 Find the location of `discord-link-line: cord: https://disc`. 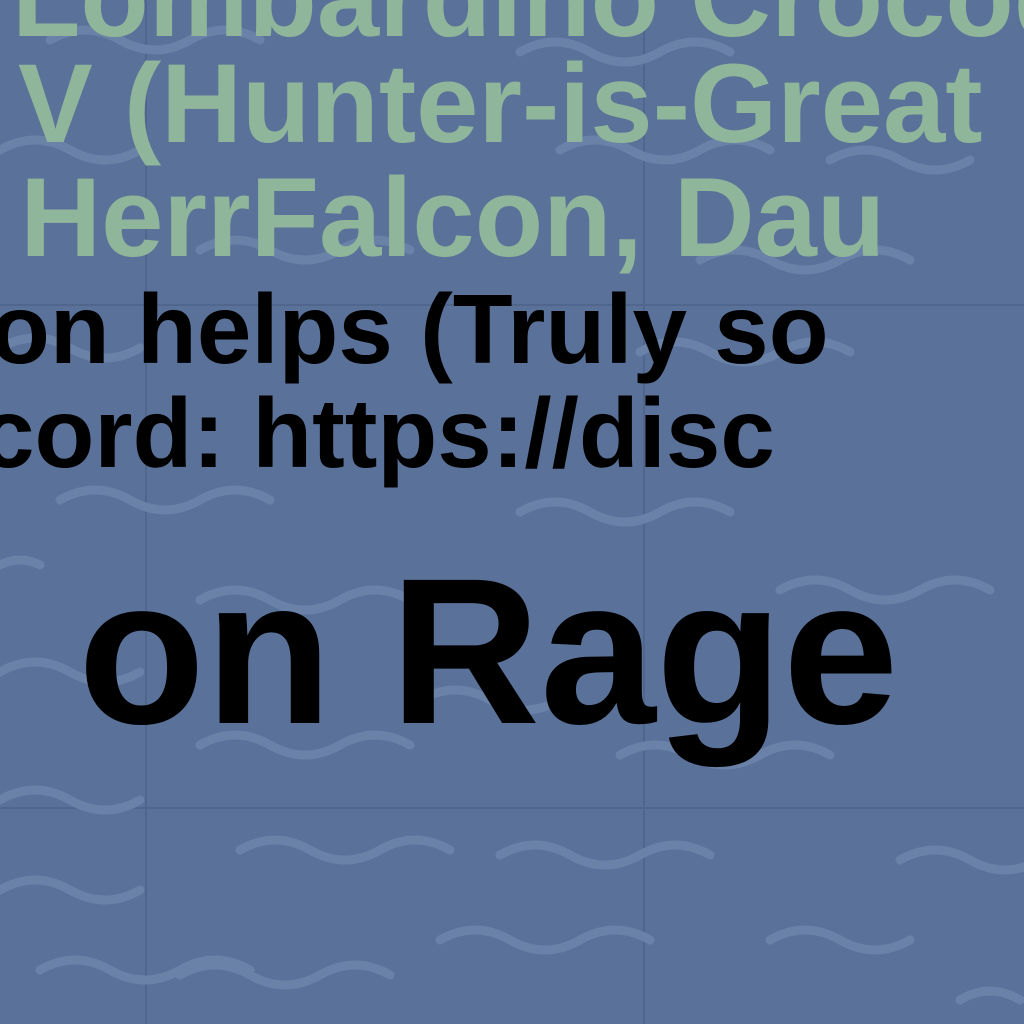

discord-link-line: cord: https://disc is located at coordinates (387, 433).